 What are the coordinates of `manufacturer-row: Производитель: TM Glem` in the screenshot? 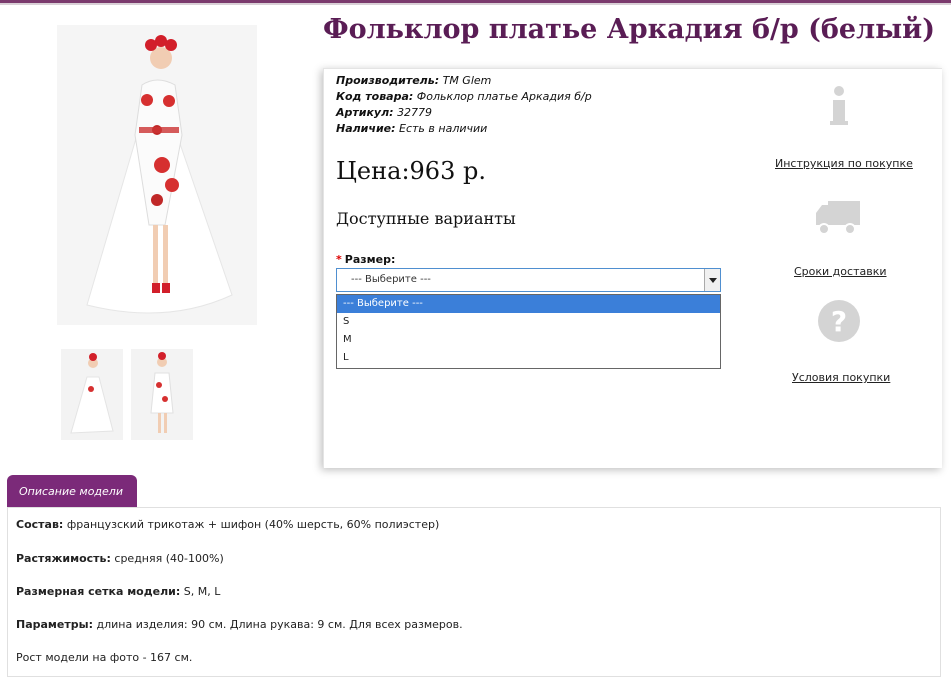 It's located at (464, 81).